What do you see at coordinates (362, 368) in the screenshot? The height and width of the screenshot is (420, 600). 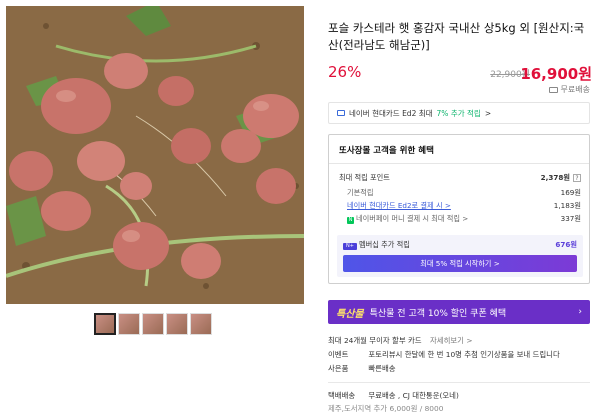 I see `gift-line: 사은품 빠른배송` at bounding box center [362, 368].